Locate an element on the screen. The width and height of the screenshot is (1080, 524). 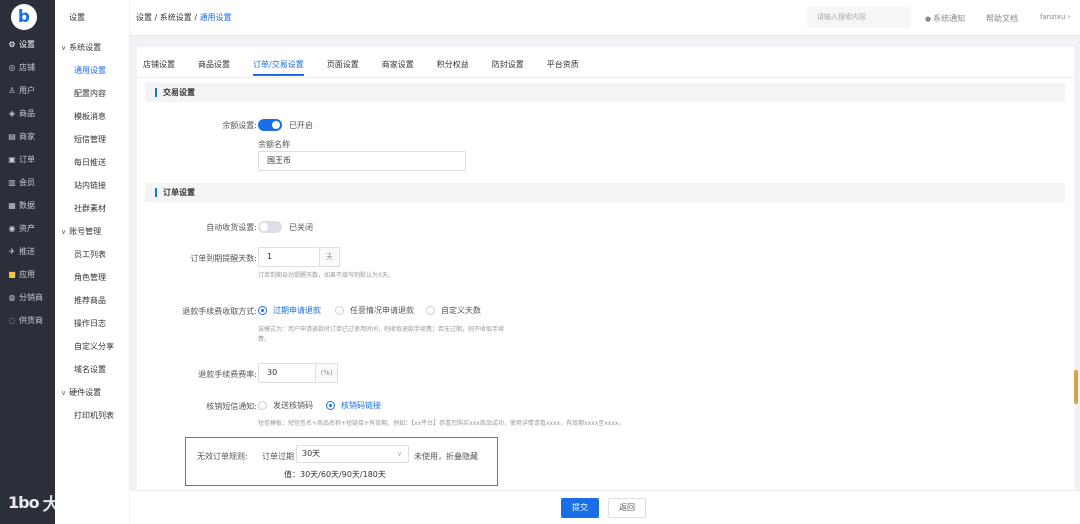
balance-toggle is located at coordinates (270, 125).